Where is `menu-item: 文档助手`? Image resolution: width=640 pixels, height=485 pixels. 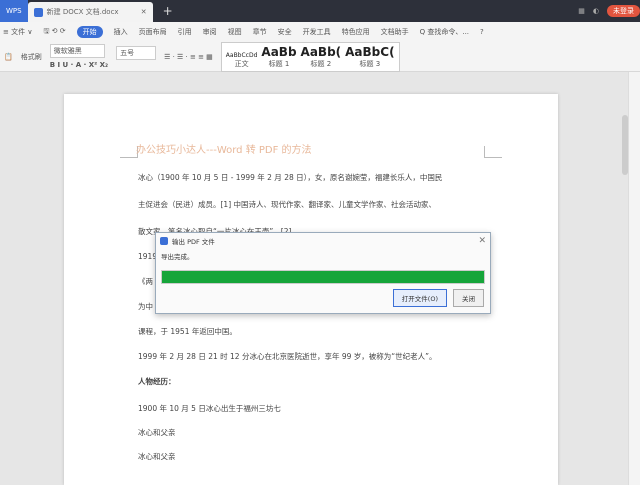
menu-item: 文档助手 is located at coordinates (395, 32).